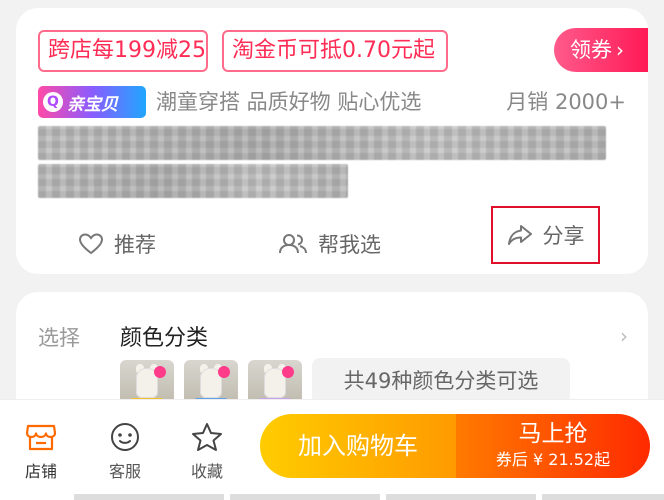  I want to click on recommend-label: 推荐, so click(135, 245).